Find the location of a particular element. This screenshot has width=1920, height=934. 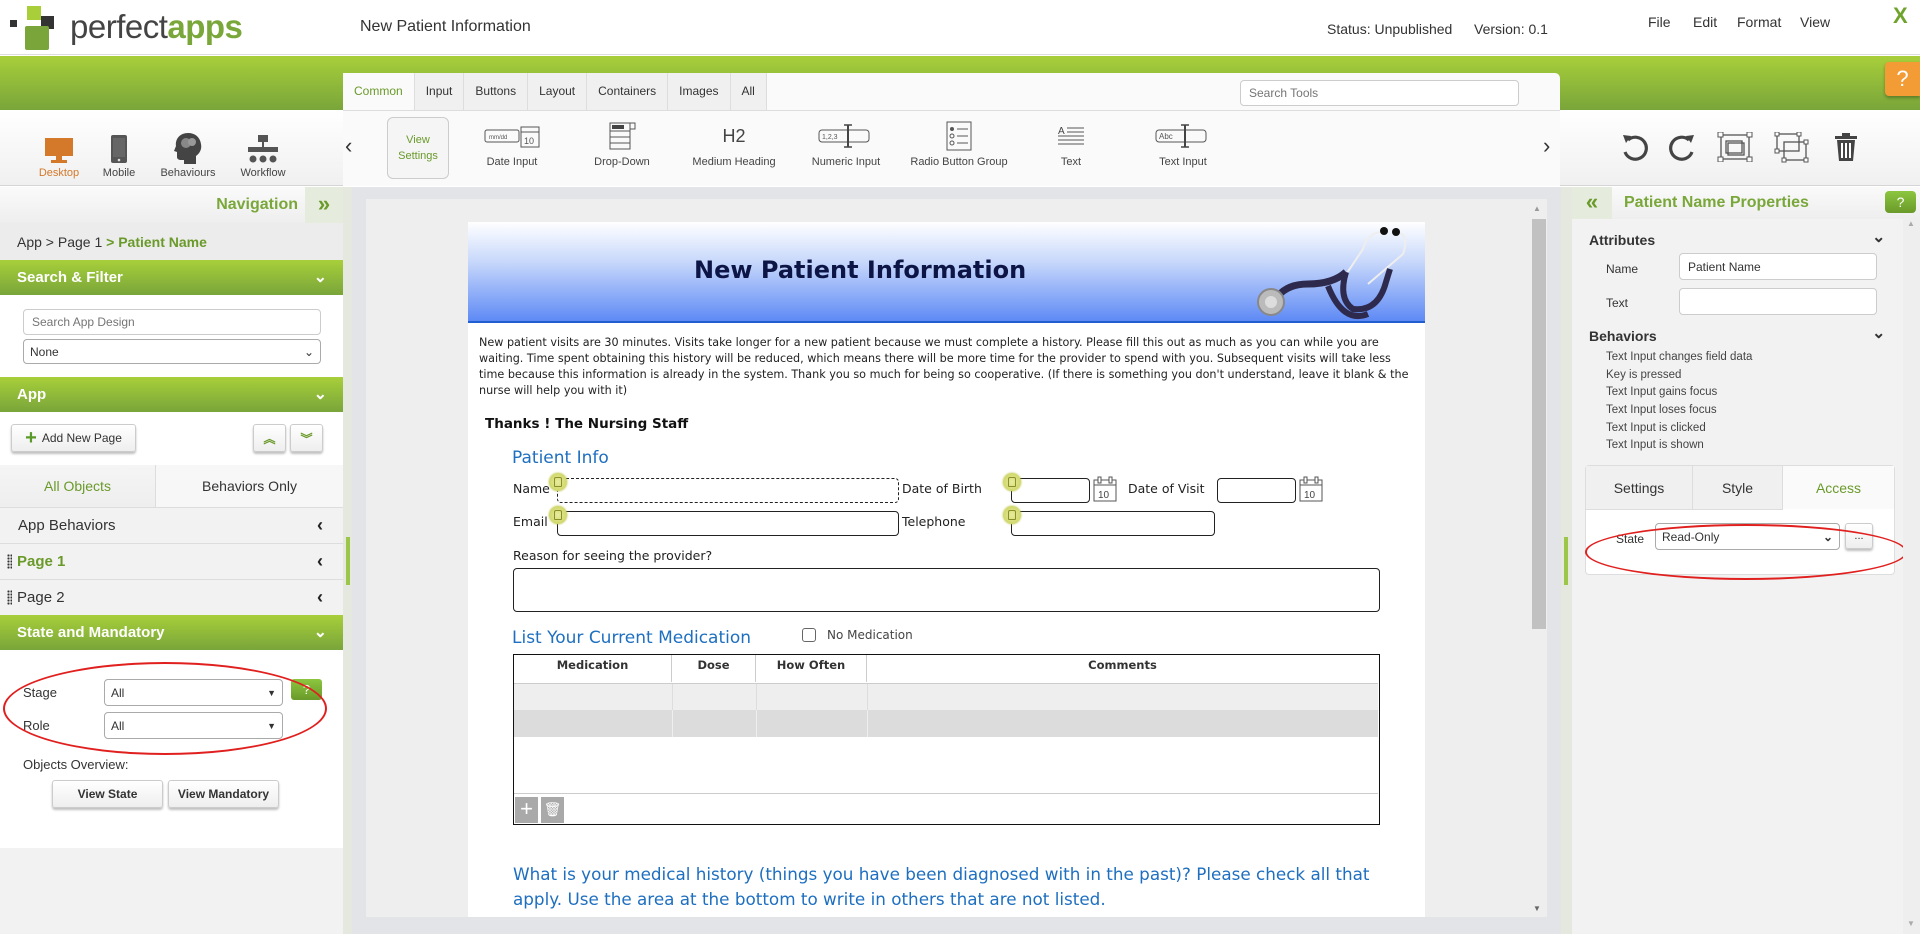

tab-layout: Layout is located at coordinates (558, 91).